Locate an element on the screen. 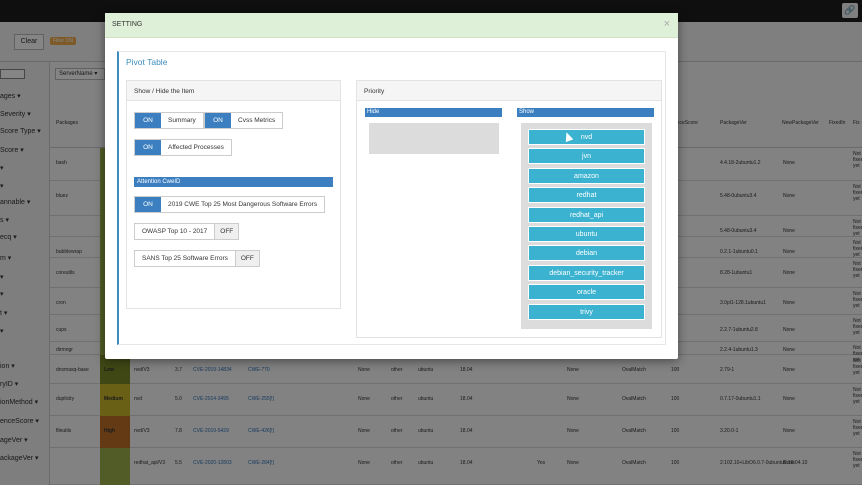 The width and height of the screenshot is (862, 485). cvss-toggle: ON Cvss Metrics is located at coordinates (244, 120).